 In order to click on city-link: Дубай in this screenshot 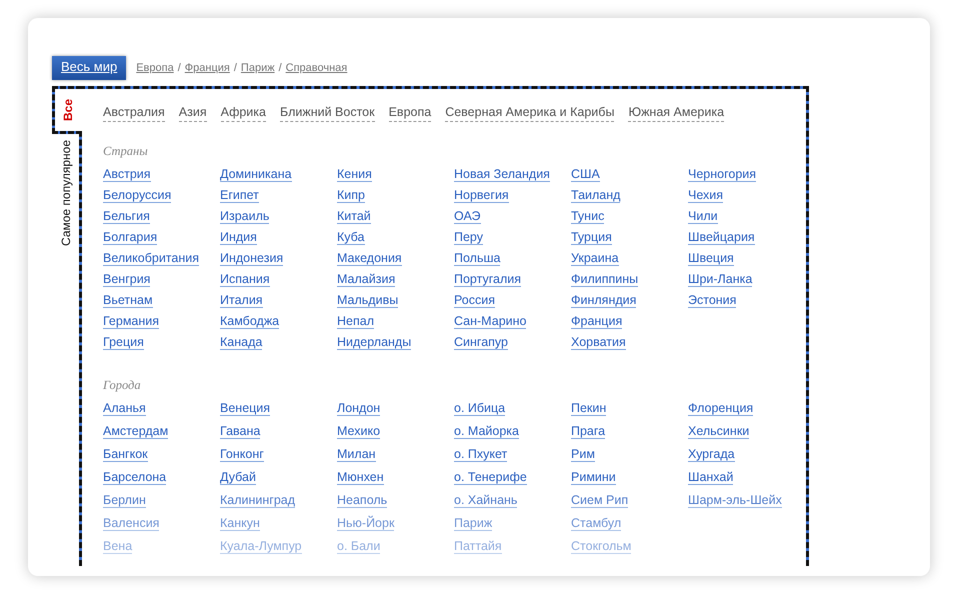, I will do `click(238, 477)`.